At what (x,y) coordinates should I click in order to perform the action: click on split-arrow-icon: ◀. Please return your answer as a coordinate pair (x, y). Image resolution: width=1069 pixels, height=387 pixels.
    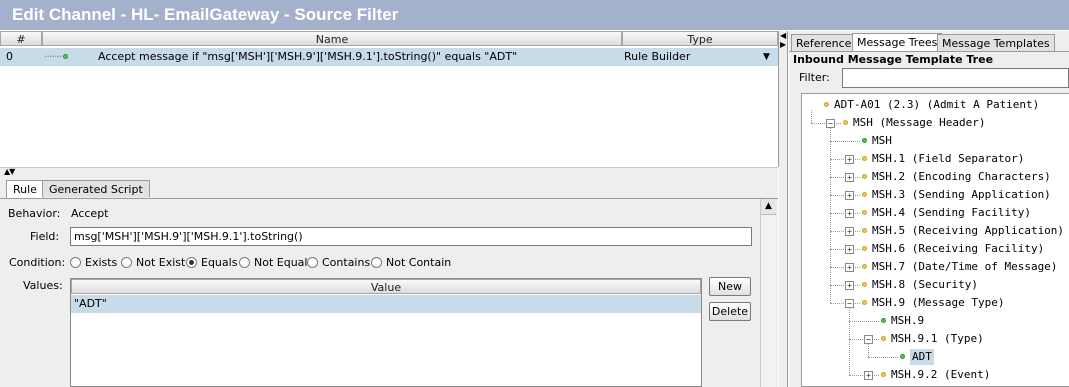
    Looking at the image, I should click on (783, 36).